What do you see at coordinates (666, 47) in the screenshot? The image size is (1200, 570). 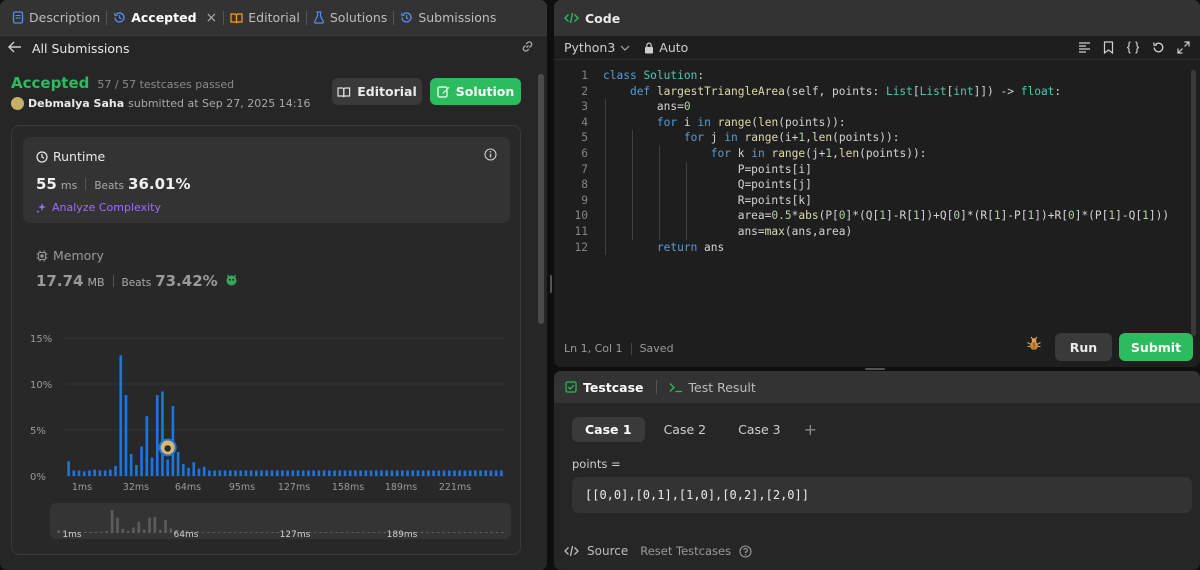 I see `auto-mode: Auto` at bounding box center [666, 47].